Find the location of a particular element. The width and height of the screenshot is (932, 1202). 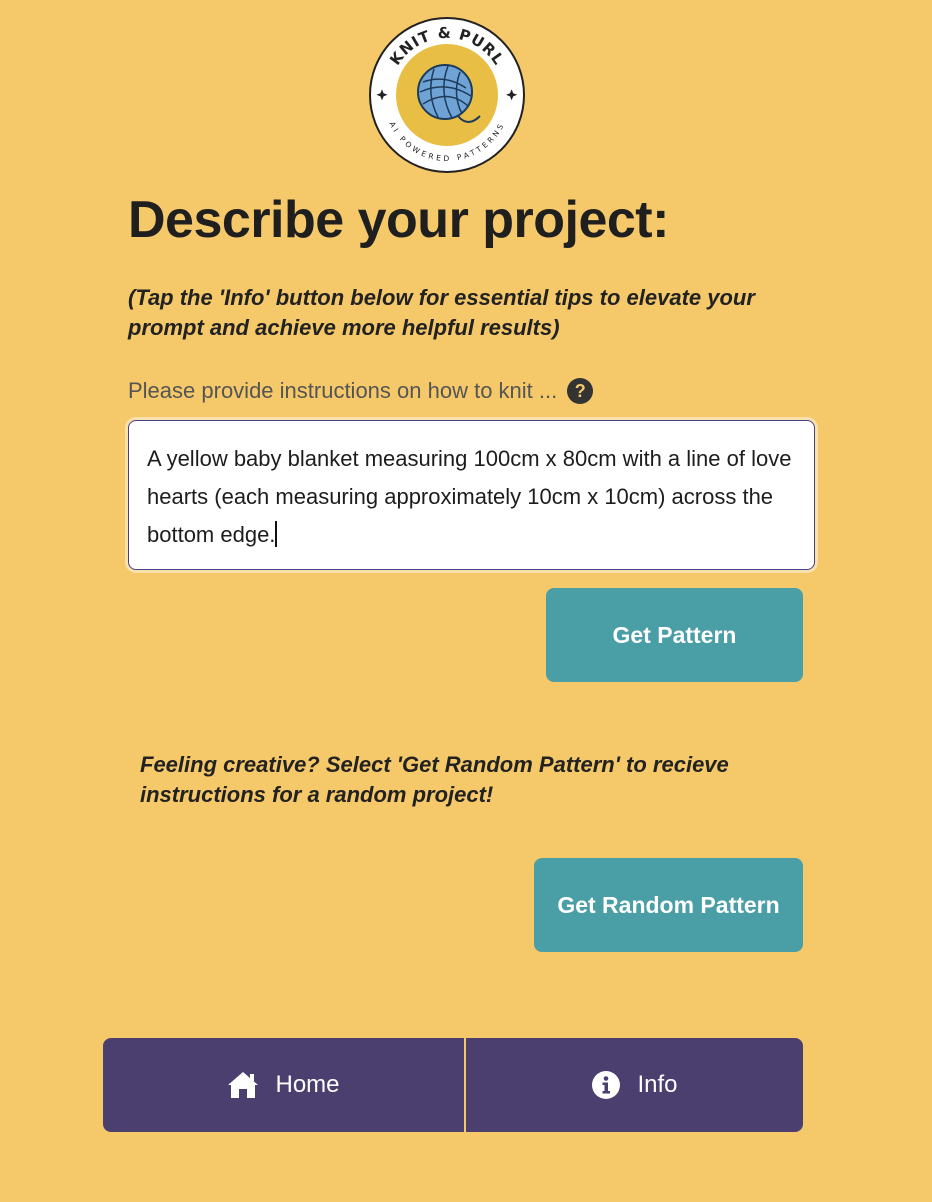

get-random-pattern-button: Get Random Pattern is located at coordinates (668, 905).